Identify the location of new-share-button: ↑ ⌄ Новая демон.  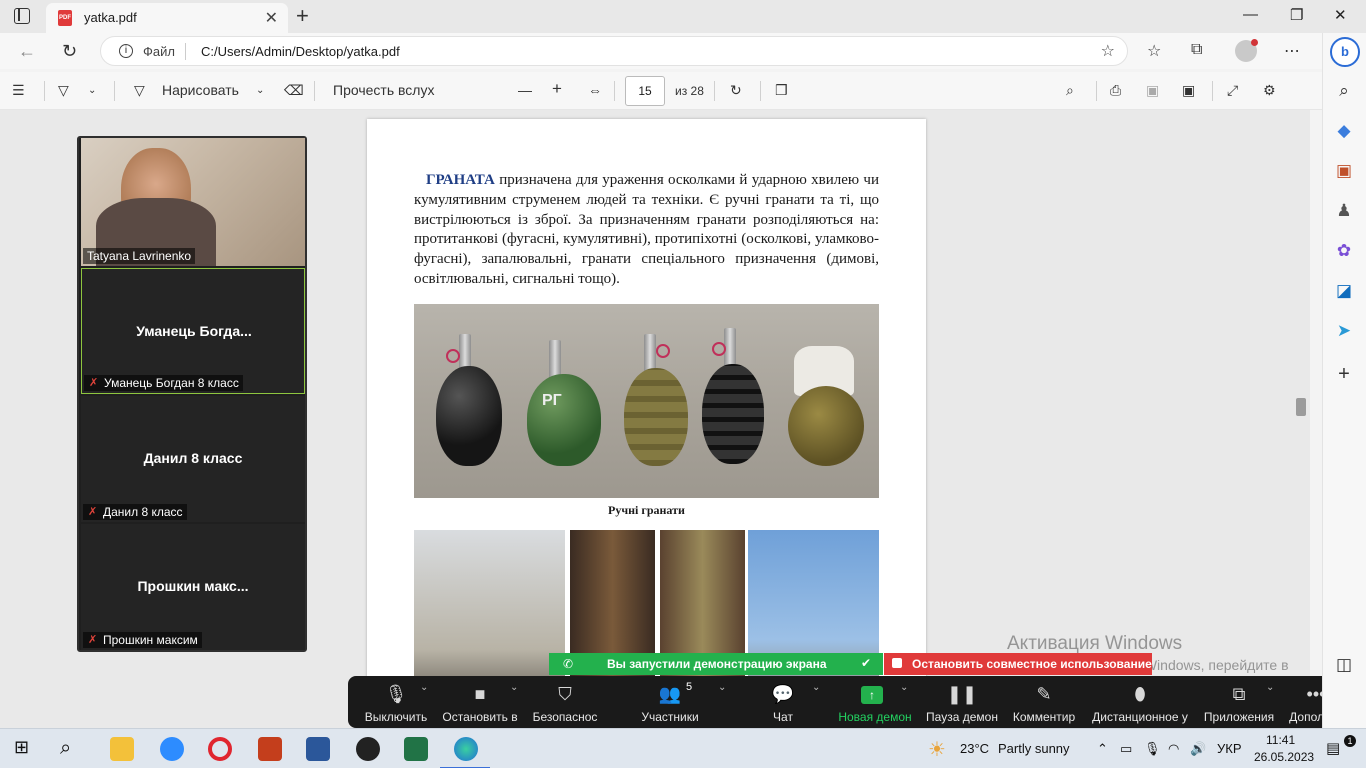
(875, 702).